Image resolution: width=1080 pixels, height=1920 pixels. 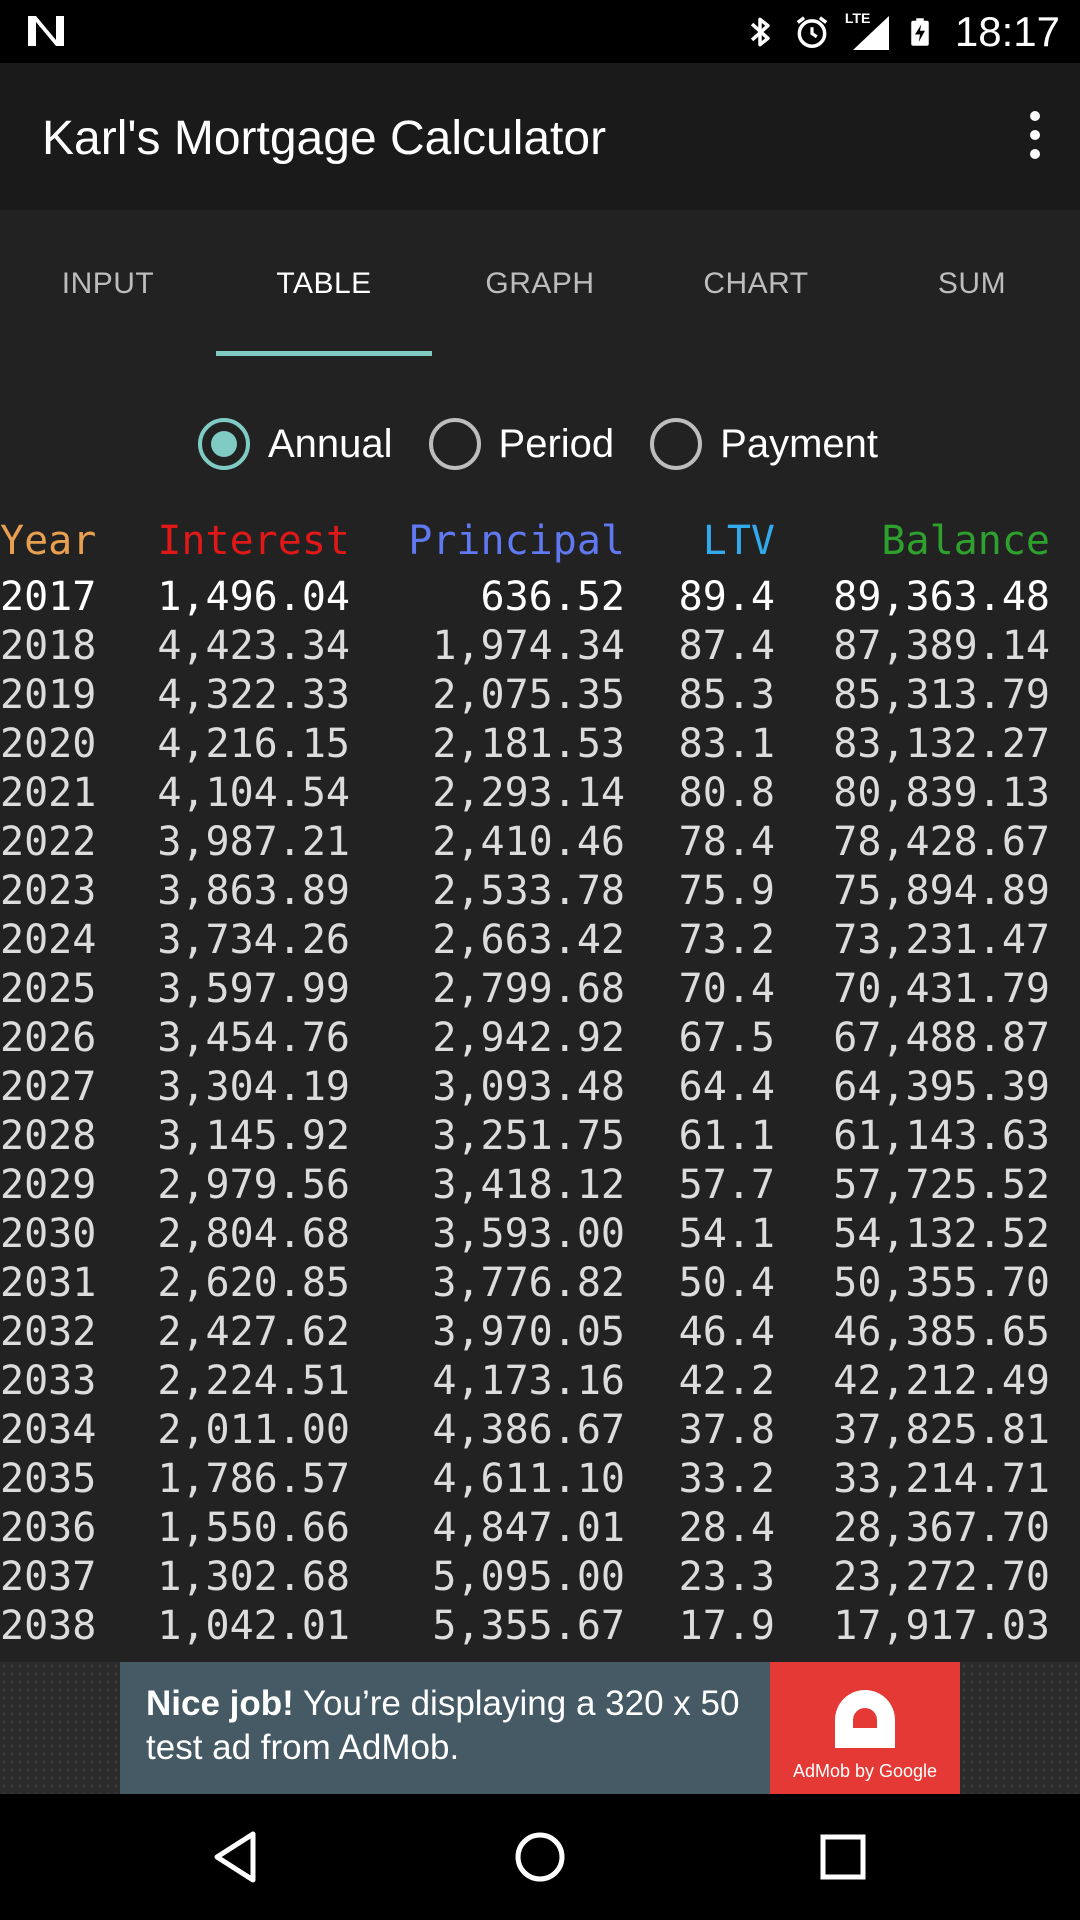 I want to click on cell-year: 2020, so click(x=48, y=743).